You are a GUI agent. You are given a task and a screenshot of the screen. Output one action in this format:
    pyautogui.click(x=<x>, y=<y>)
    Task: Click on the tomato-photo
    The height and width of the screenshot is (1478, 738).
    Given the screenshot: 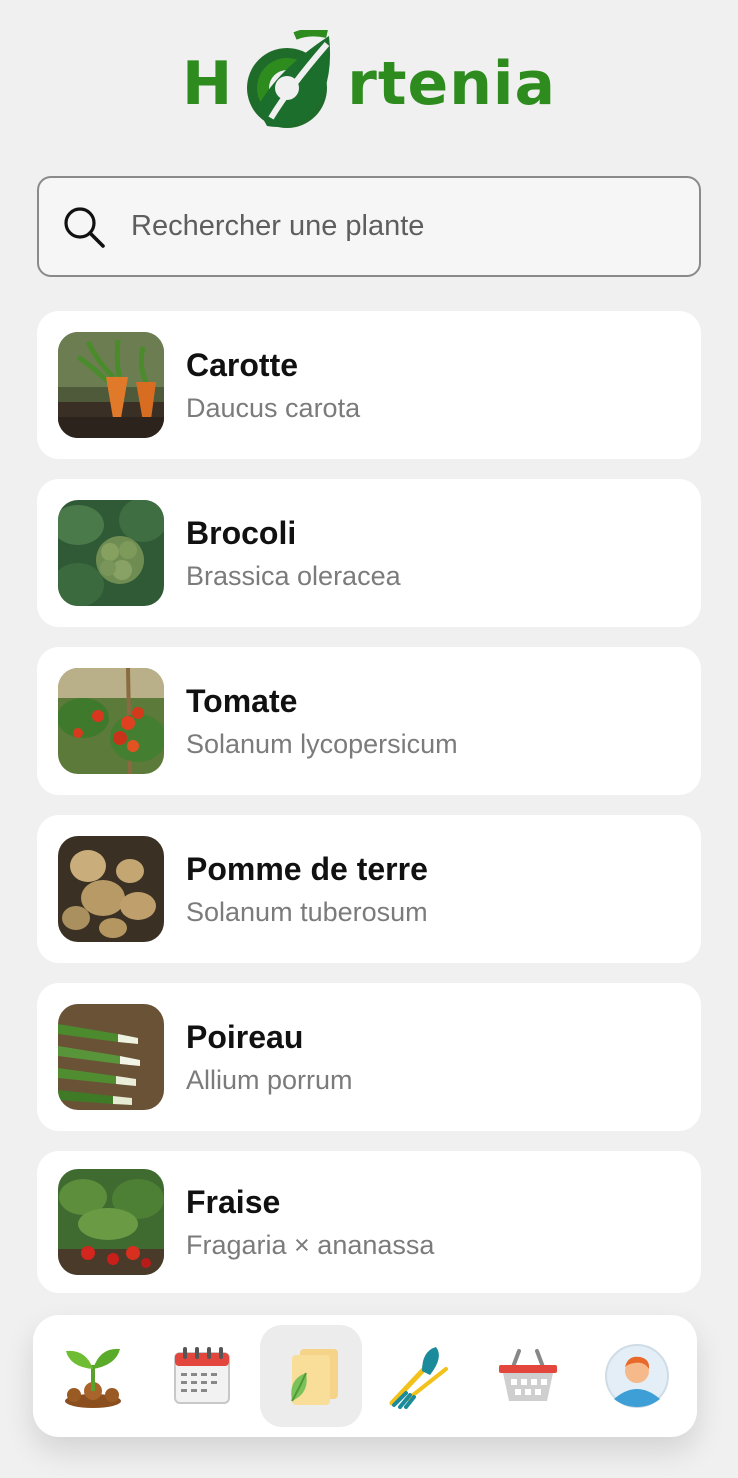 What is the action you would take?
    pyautogui.click(x=111, y=721)
    